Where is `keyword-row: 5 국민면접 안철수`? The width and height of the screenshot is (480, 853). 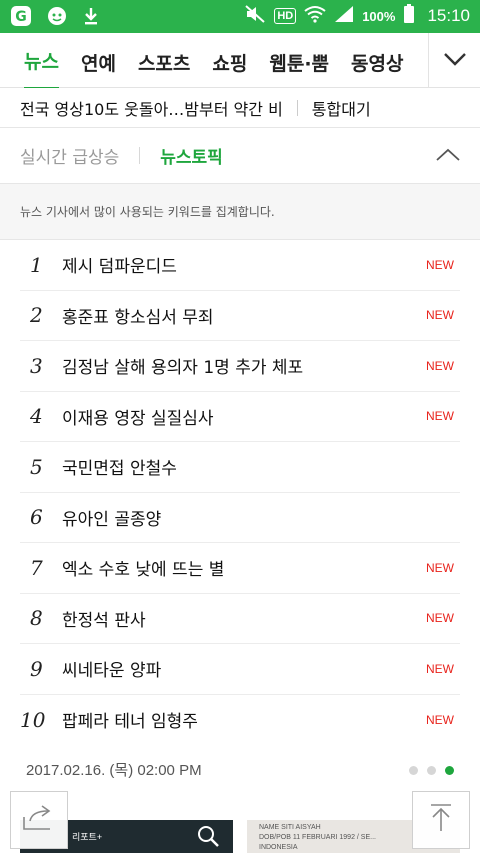 keyword-row: 5 국민면접 안철수 is located at coordinates (240, 467).